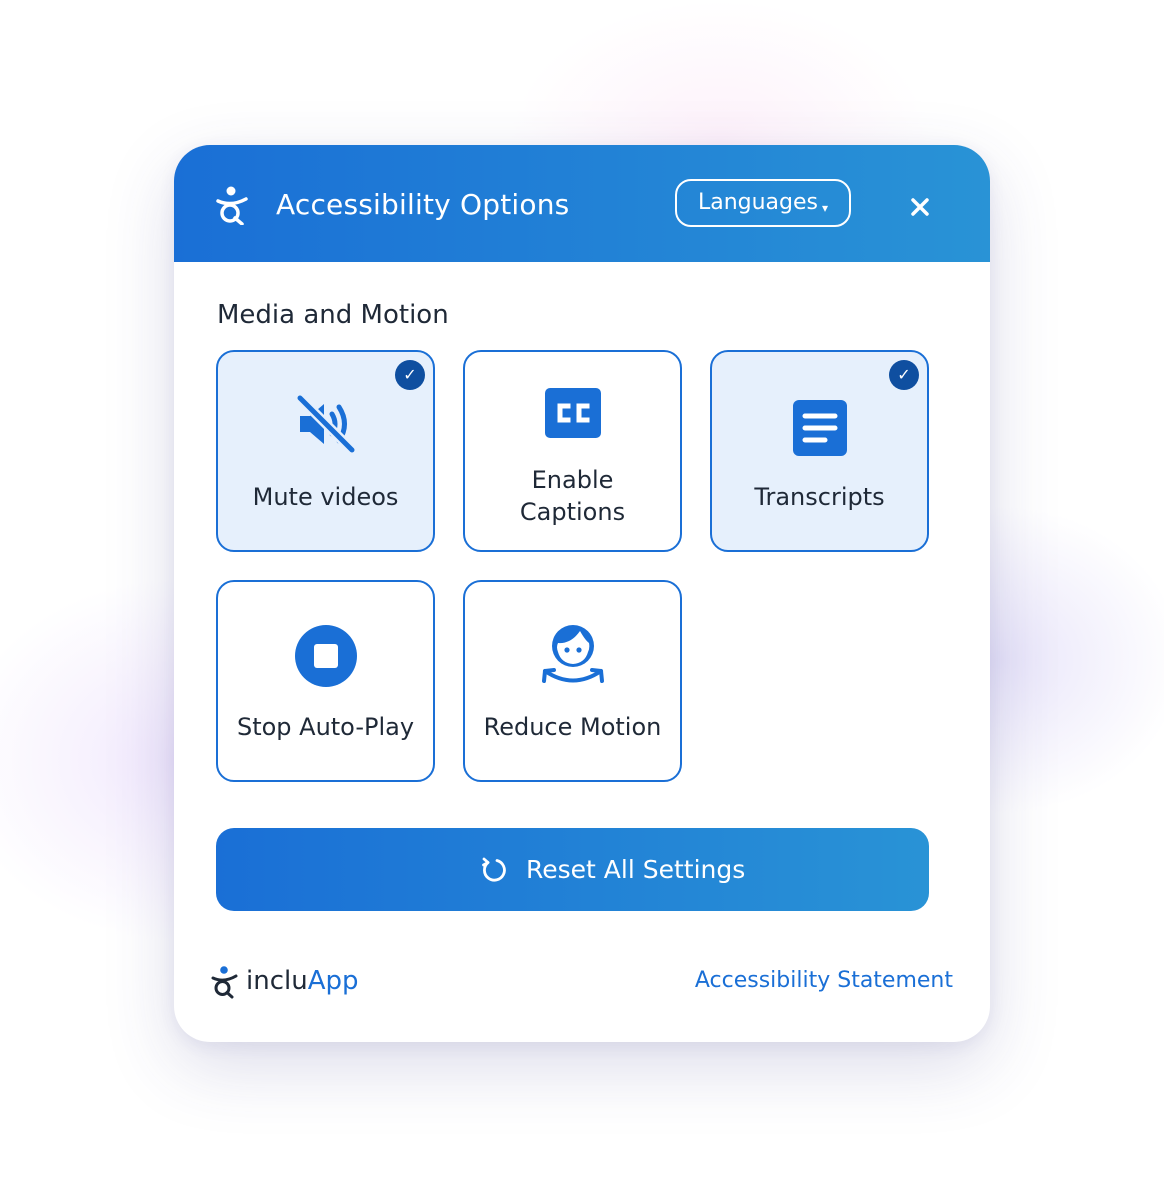 The height and width of the screenshot is (1186, 1164). What do you see at coordinates (824, 981) in the screenshot?
I see `accessibility-statement-link: Accessibility Statement` at bounding box center [824, 981].